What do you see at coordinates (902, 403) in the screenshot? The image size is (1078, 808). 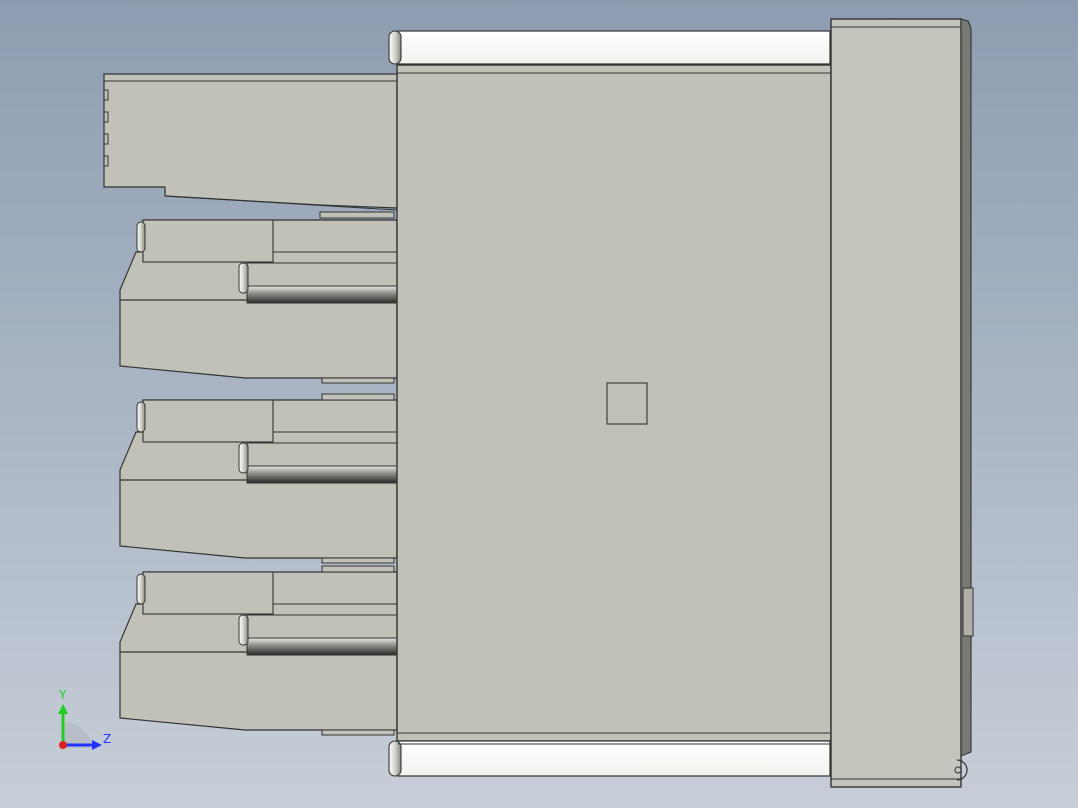 I see `front-bezel` at bounding box center [902, 403].